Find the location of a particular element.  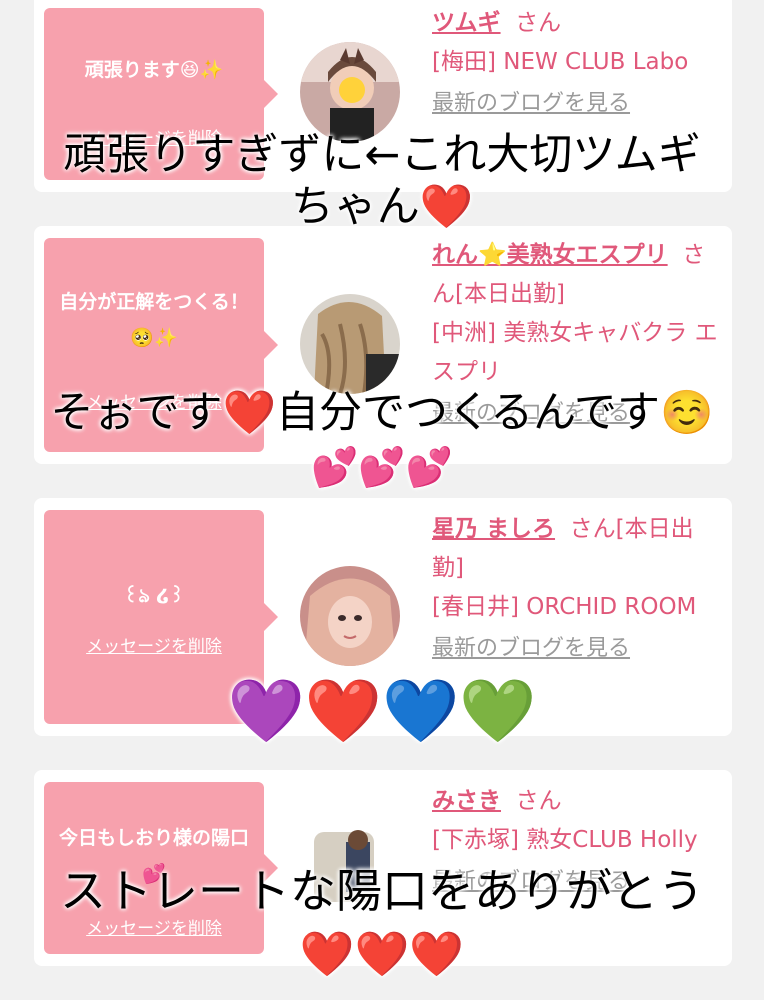

overlay-hearts: 💜❤️💙💚 is located at coordinates (382, 710).